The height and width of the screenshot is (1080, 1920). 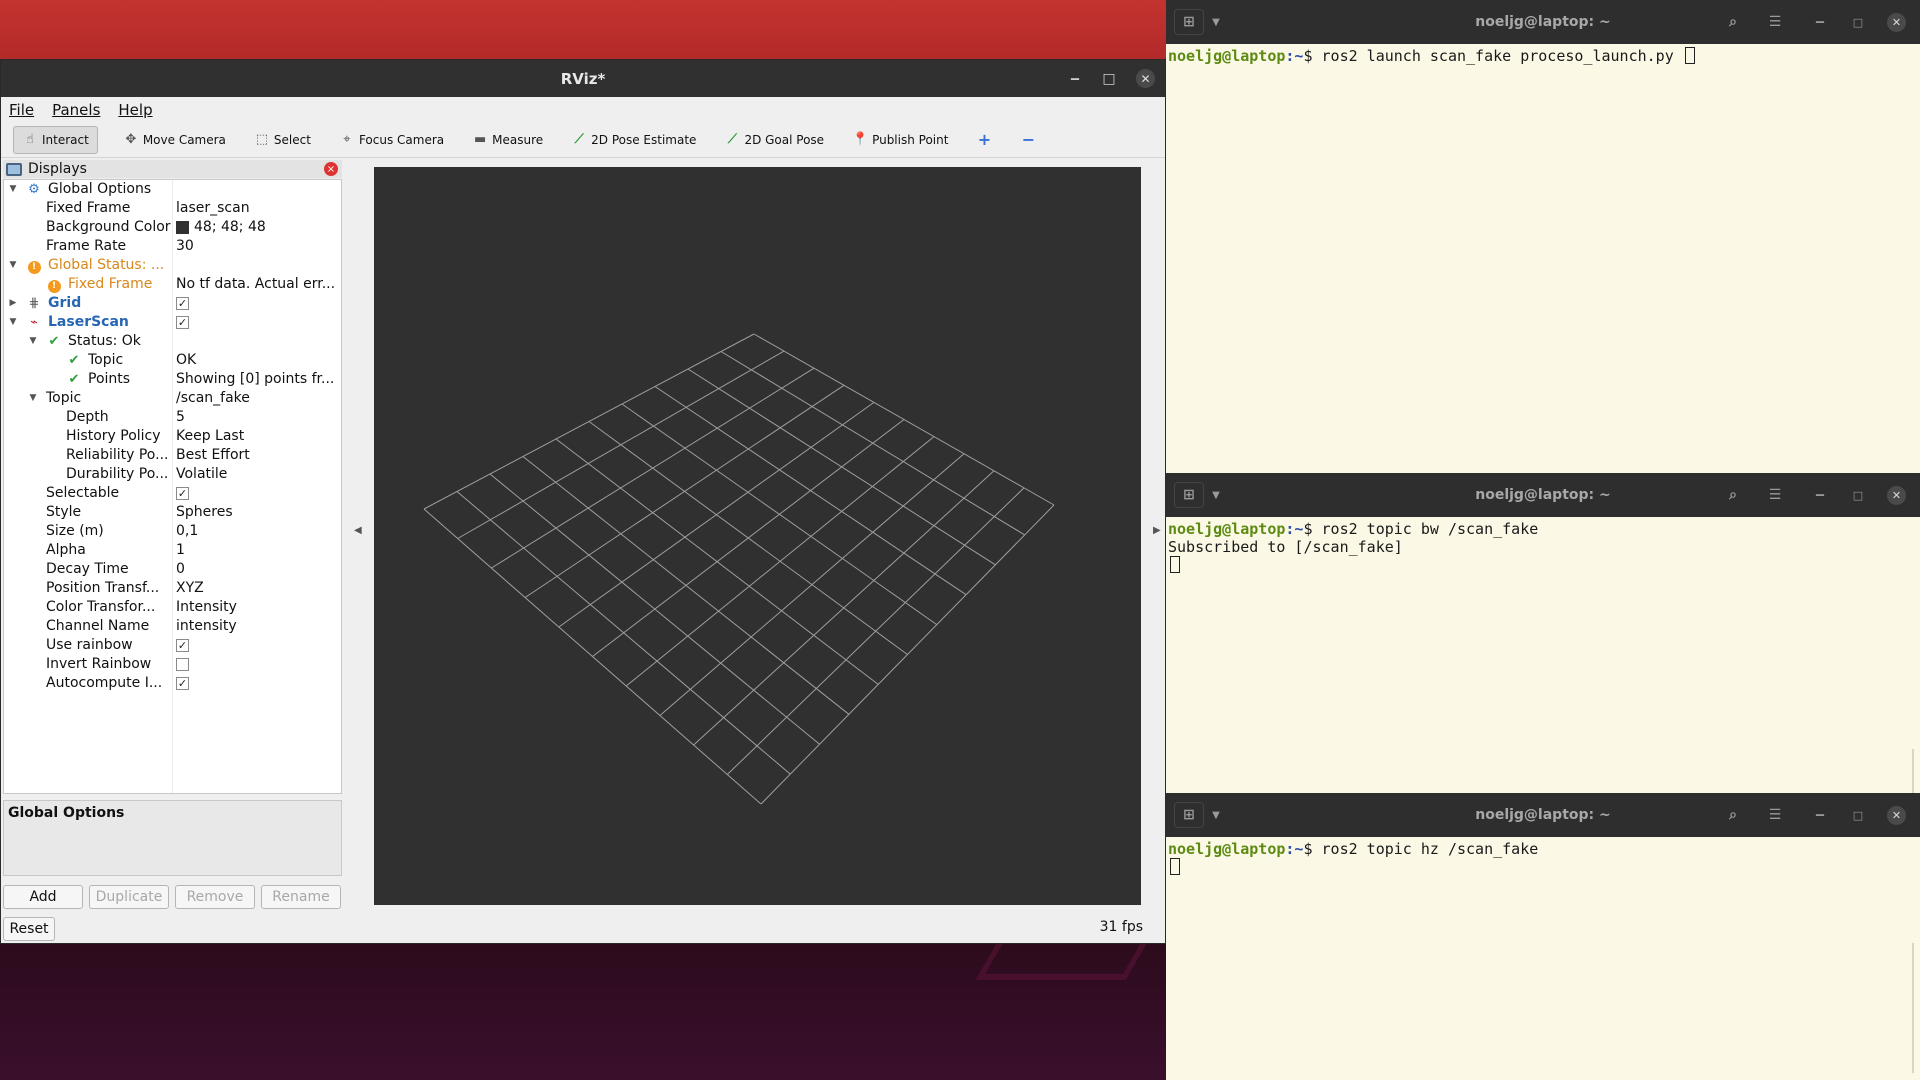 What do you see at coordinates (900, 140) in the screenshot?
I see `tool-publish-point: 📍 Publish Point` at bounding box center [900, 140].